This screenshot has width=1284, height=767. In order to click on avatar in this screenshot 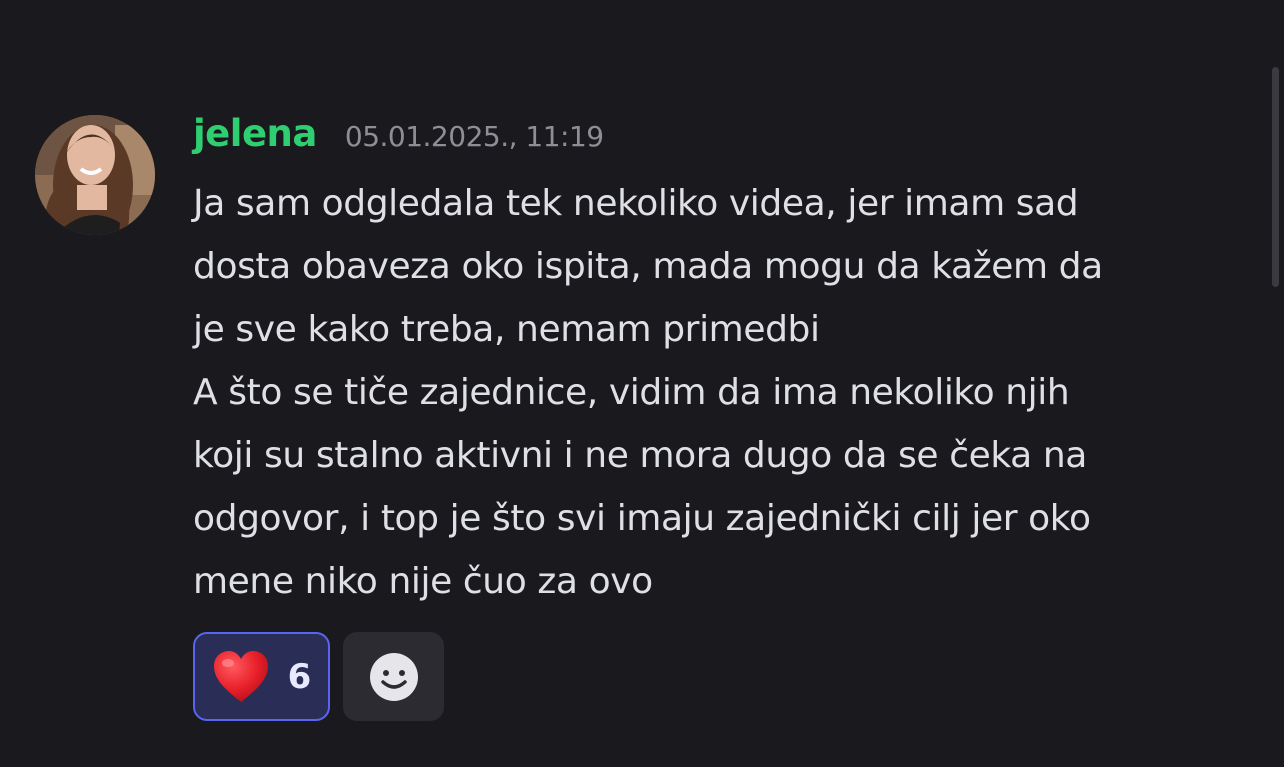, I will do `click(95, 175)`.